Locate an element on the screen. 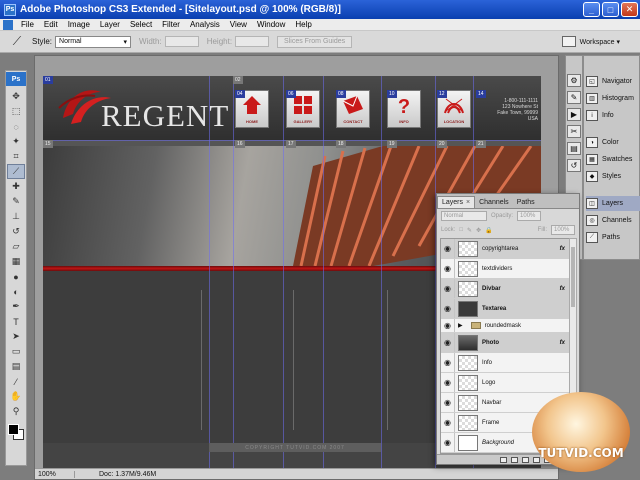  tools-icon: ✂ is located at coordinates (574, 131).